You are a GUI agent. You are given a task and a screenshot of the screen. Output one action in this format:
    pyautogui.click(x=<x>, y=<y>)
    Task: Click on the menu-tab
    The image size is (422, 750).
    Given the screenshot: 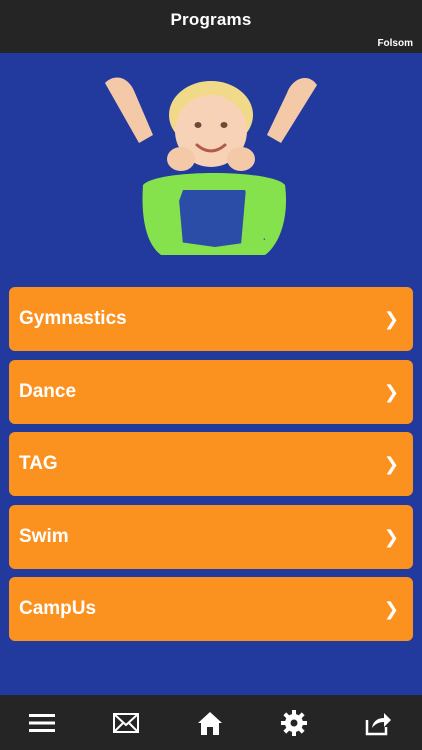 What is the action you would take?
    pyautogui.click(x=42, y=722)
    